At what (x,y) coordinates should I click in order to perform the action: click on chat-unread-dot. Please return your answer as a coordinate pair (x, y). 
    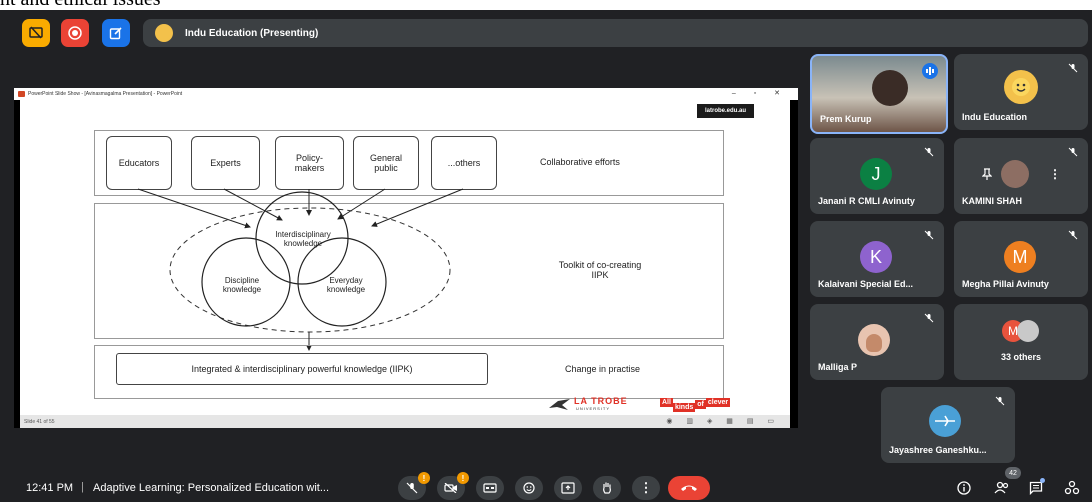
    Looking at the image, I should click on (1042, 480).